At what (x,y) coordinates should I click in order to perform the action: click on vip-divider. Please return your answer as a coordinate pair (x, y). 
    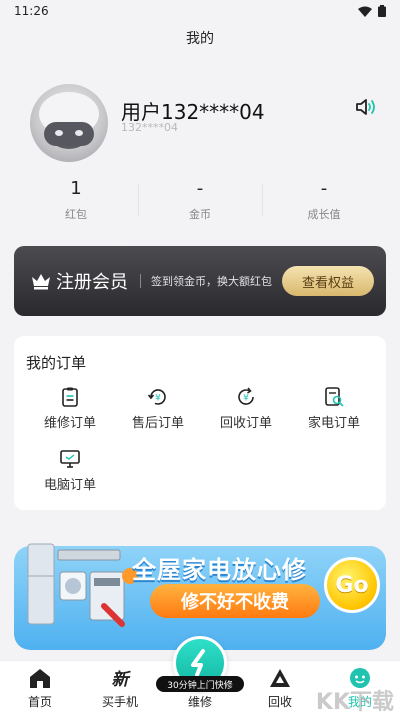
    Looking at the image, I should click on (140, 281).